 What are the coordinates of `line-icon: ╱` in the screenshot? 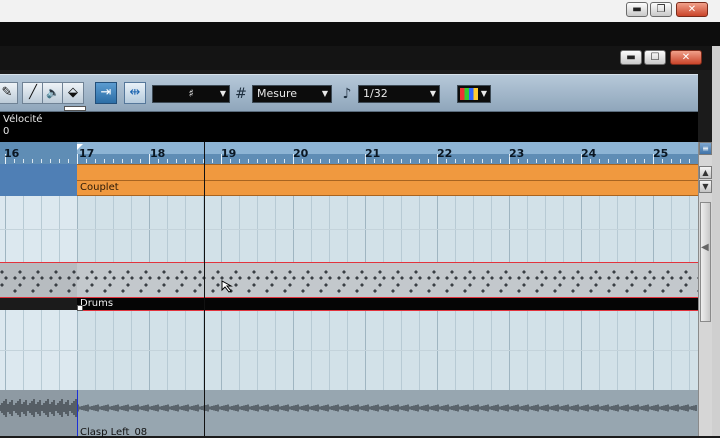 It's located at (33, 93).